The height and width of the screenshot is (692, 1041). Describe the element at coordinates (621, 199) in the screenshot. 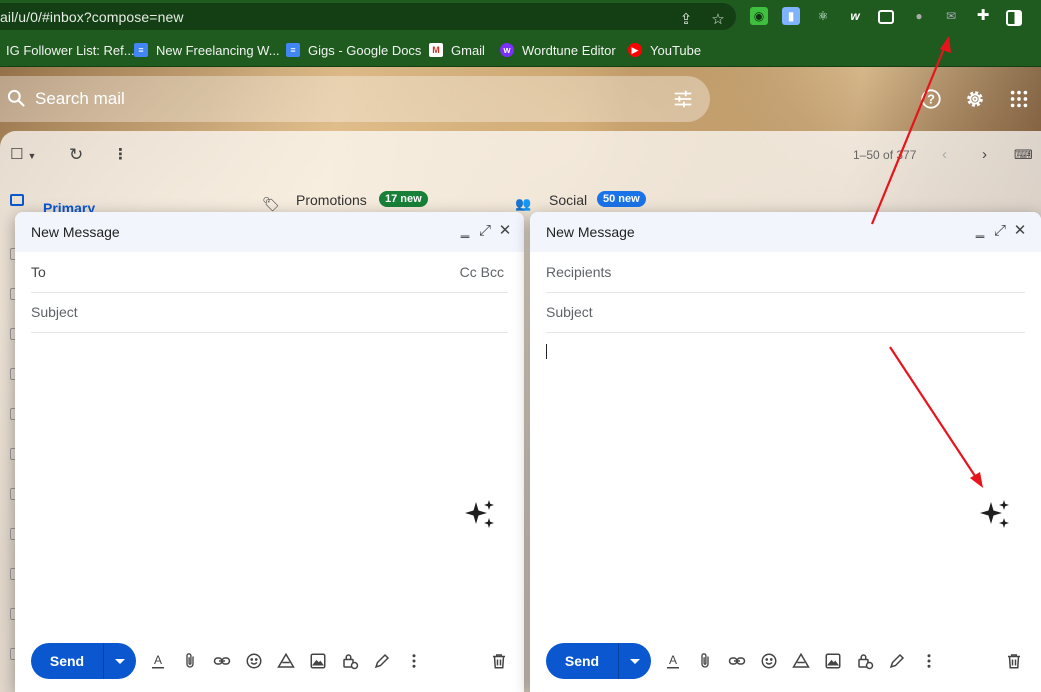

I see `social-badge: 50 new` at that location.